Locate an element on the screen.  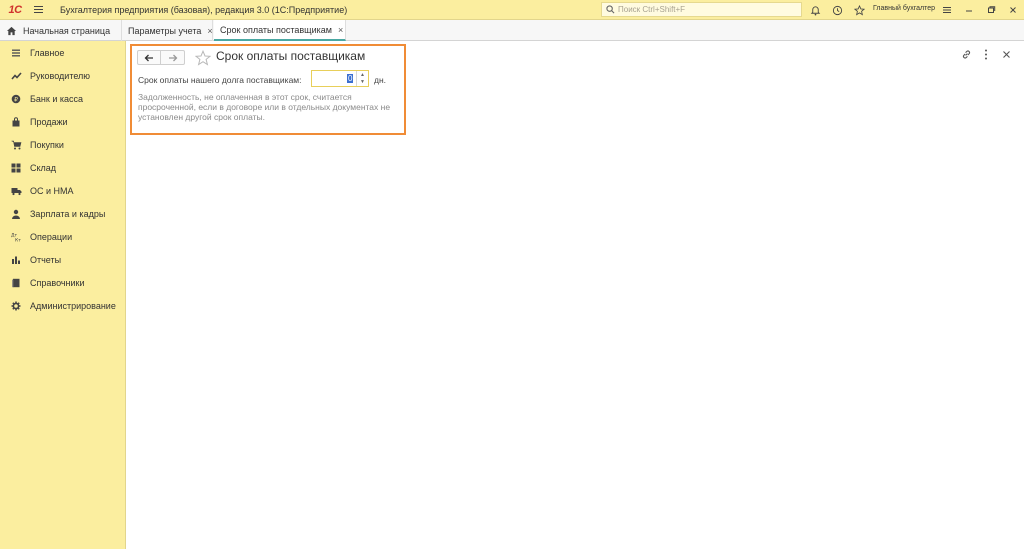
navigation-buttons is located at coordinates (161, 57).